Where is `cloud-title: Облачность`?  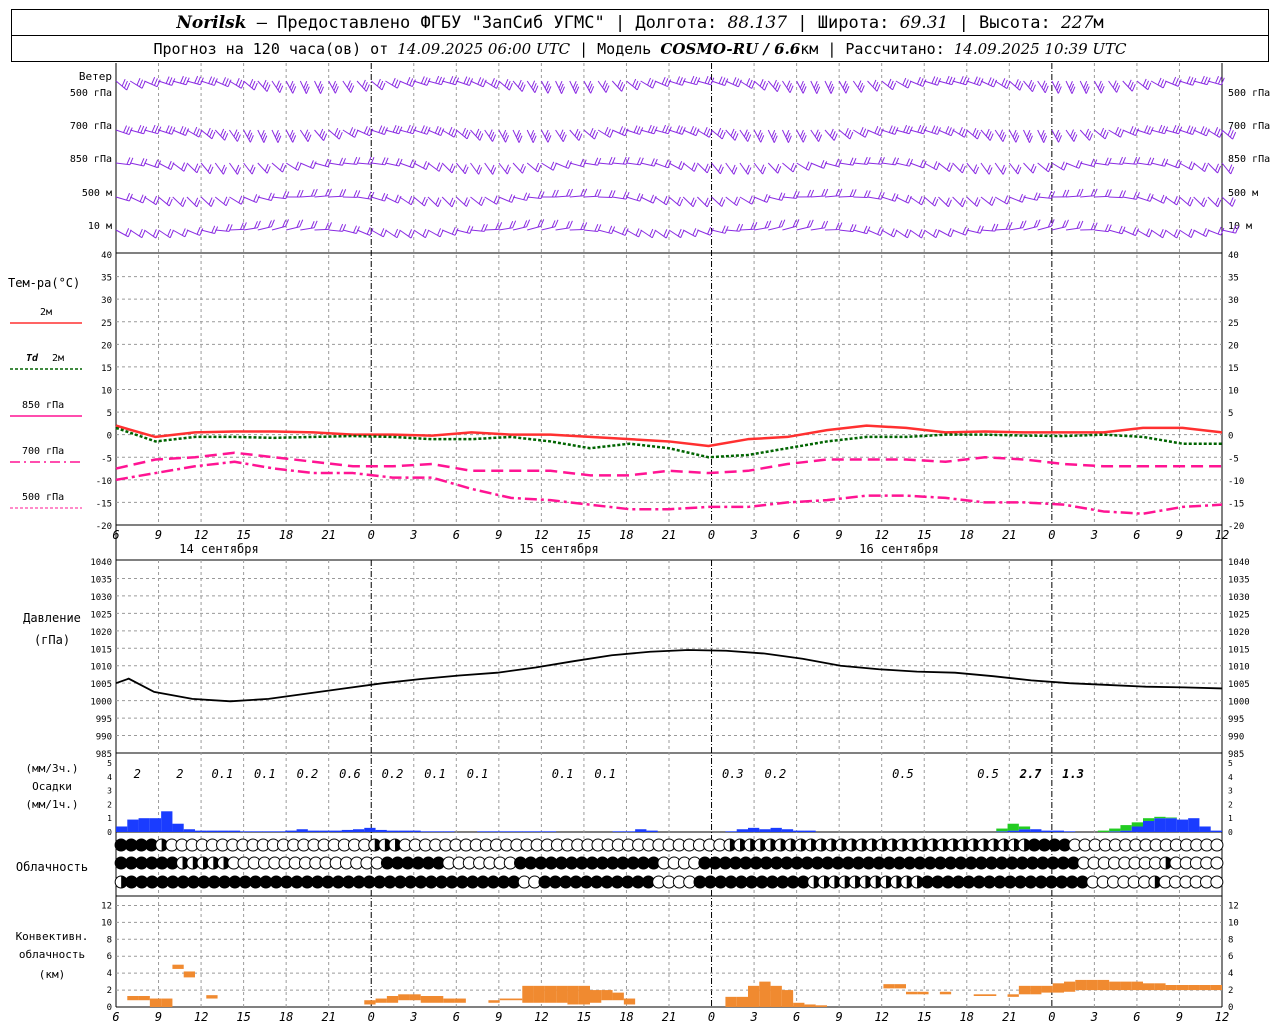 cloud-title: Облачность is located at coordinates (52, 867).